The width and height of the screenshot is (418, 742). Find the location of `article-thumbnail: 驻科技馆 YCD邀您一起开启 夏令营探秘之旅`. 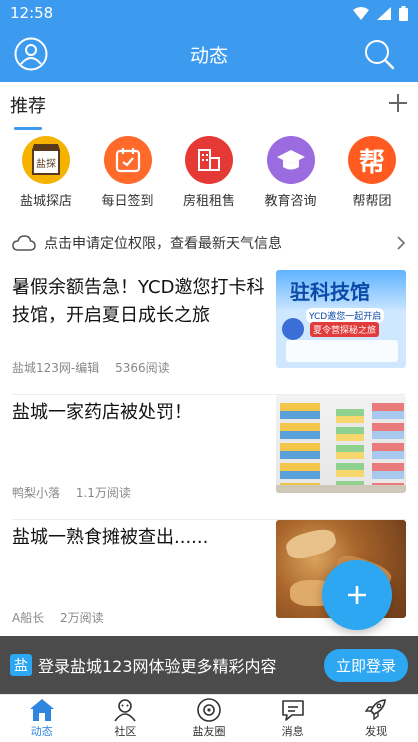

article-thumbnail: 驻科技馆 YCD邀您一起开启 夏令营探秘之旅 is located at coordinates (341, 319).